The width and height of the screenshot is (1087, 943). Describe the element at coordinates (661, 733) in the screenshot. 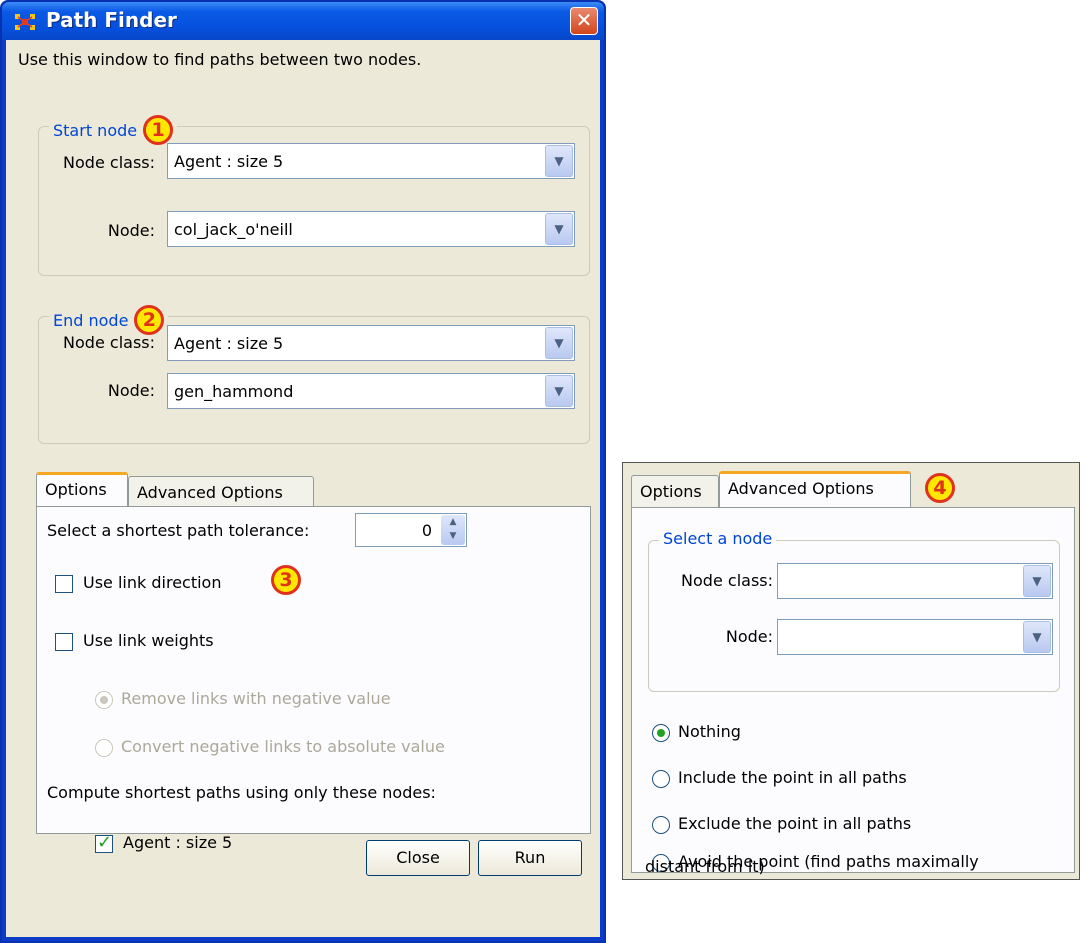

I see `nothing-radio` at that location.